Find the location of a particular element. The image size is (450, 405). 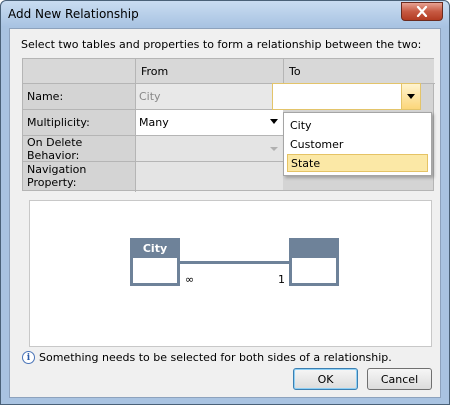

title-bar: Add New Relationship is located at coordinates (225, 14).